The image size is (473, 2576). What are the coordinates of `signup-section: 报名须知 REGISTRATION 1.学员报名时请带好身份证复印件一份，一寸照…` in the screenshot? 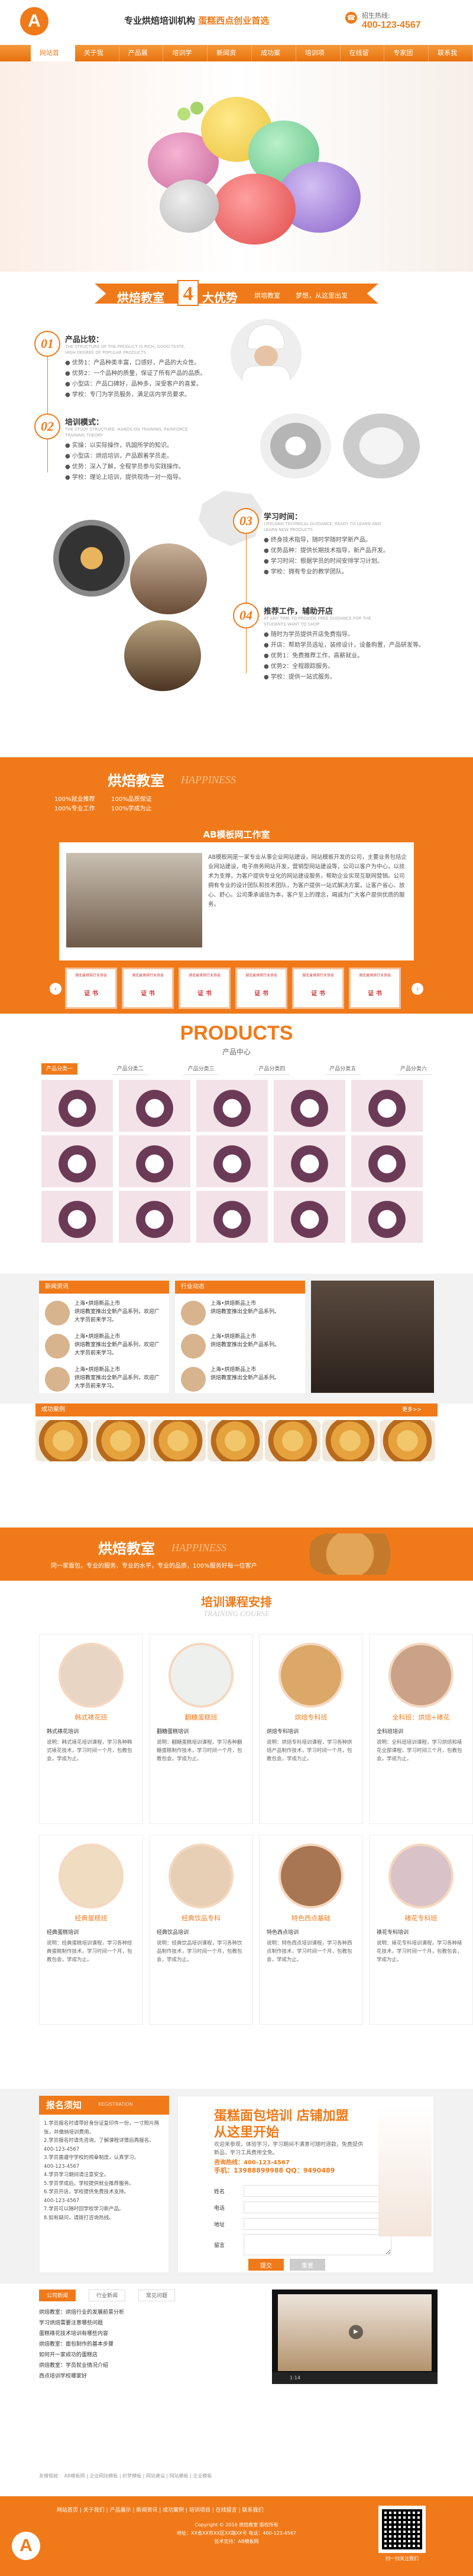 It's located at (237, 2186).